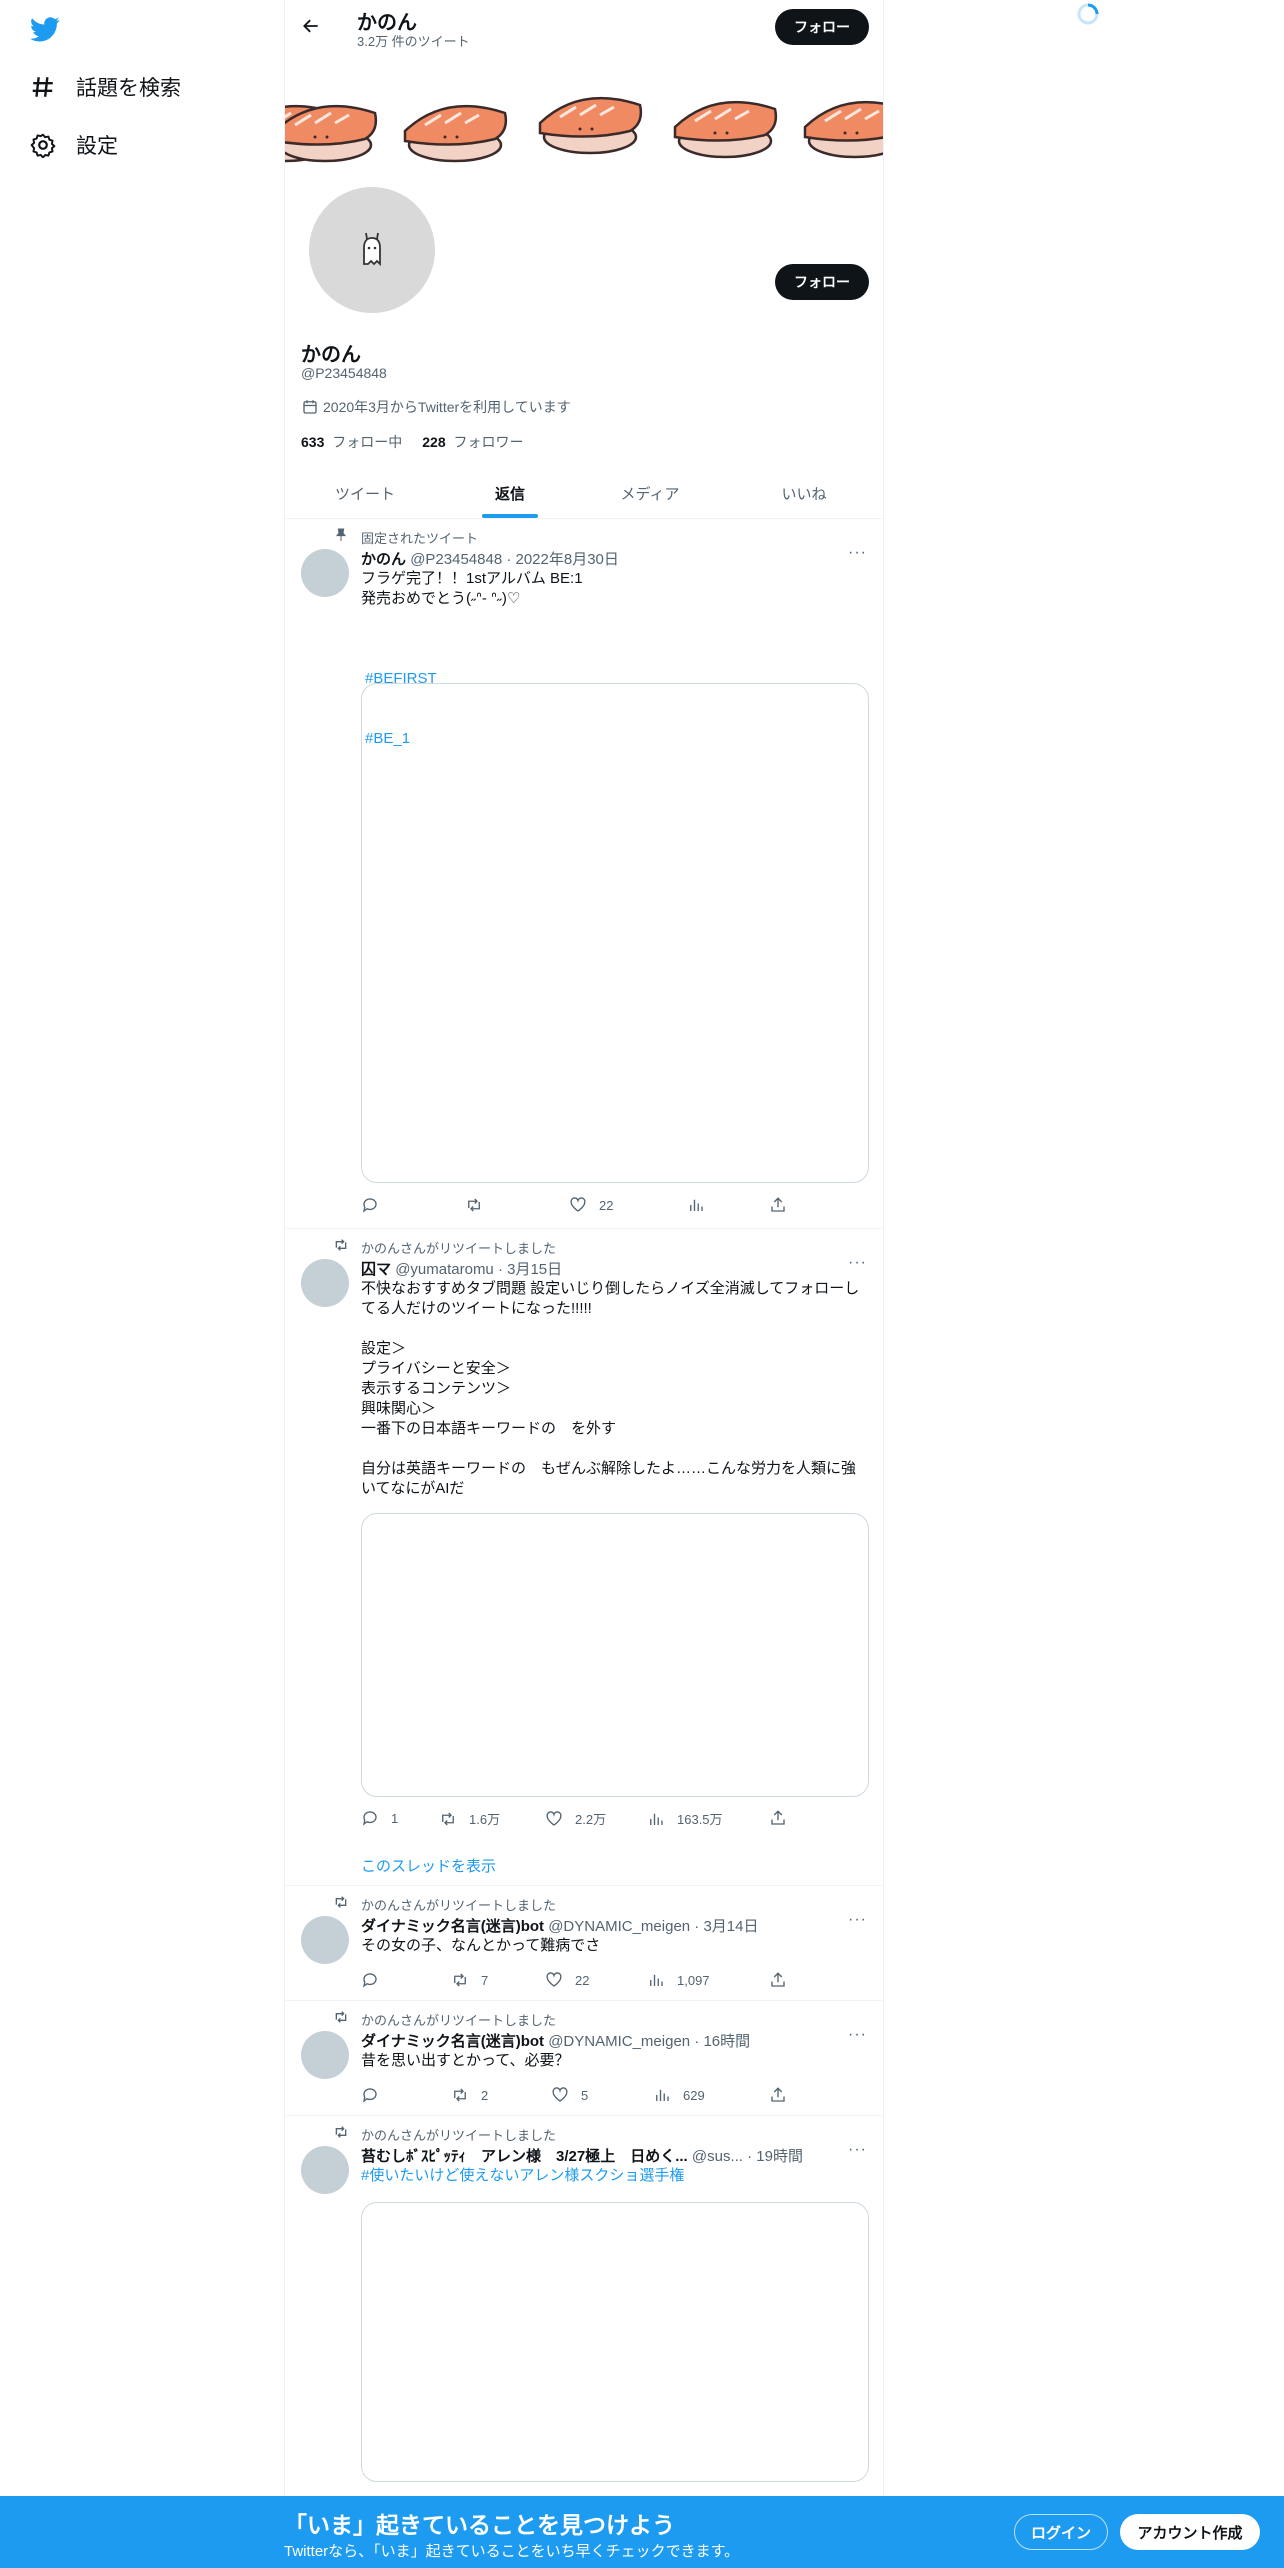  I want to click on back-button, so click(311, 26).